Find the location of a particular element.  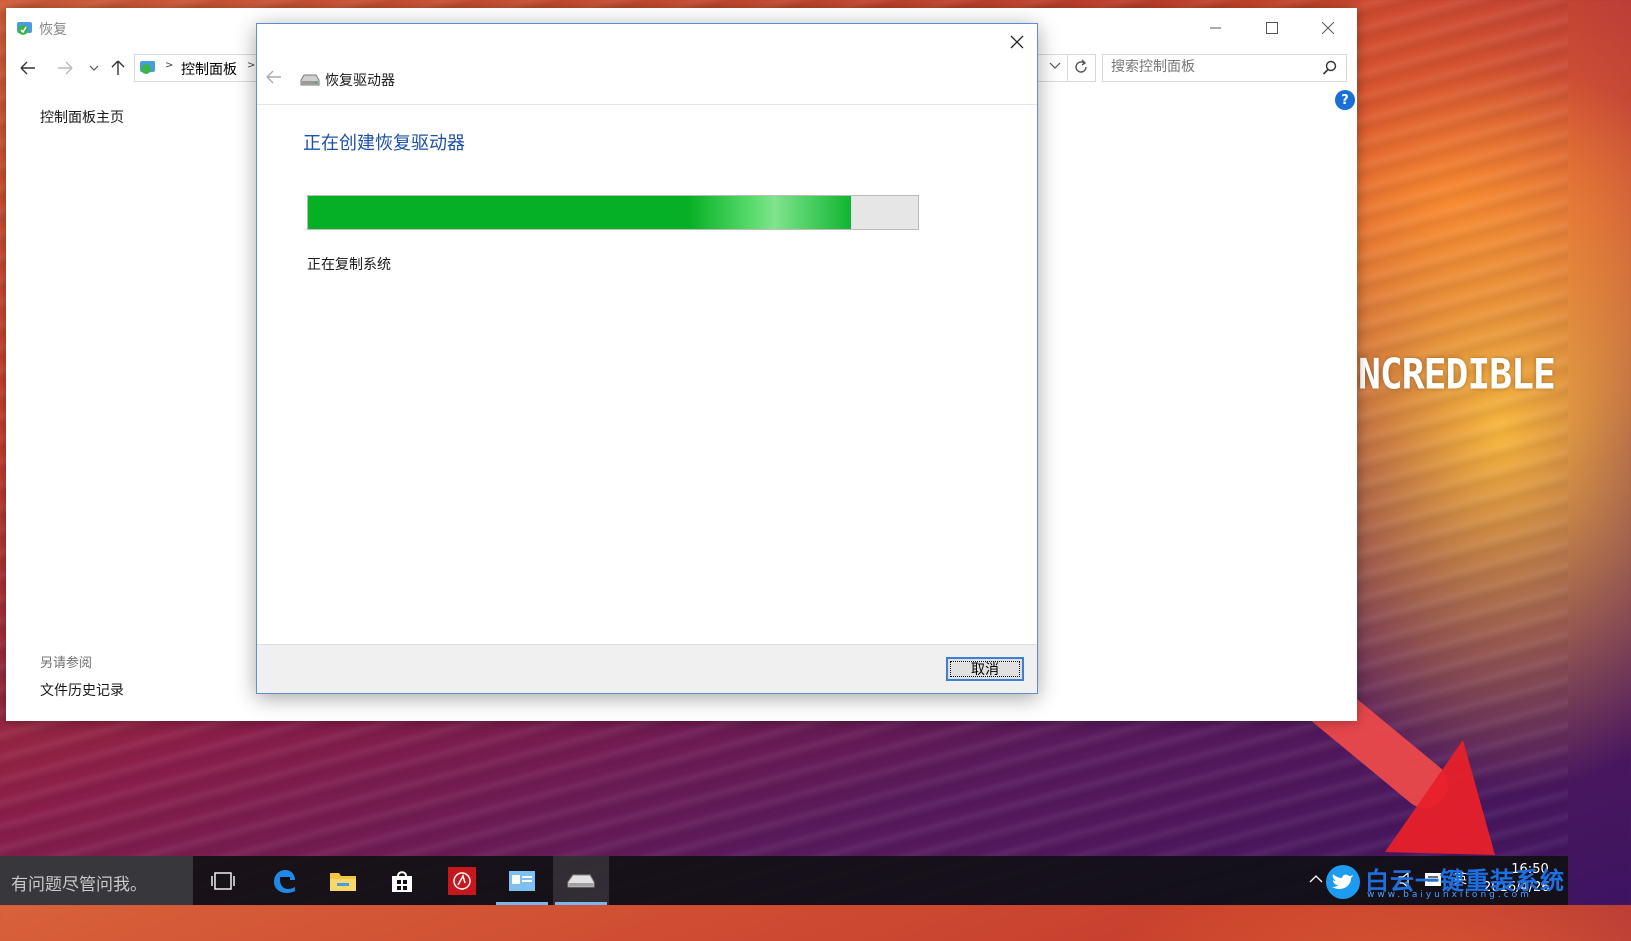

minimize-button is located at coordinates (1216, 28).